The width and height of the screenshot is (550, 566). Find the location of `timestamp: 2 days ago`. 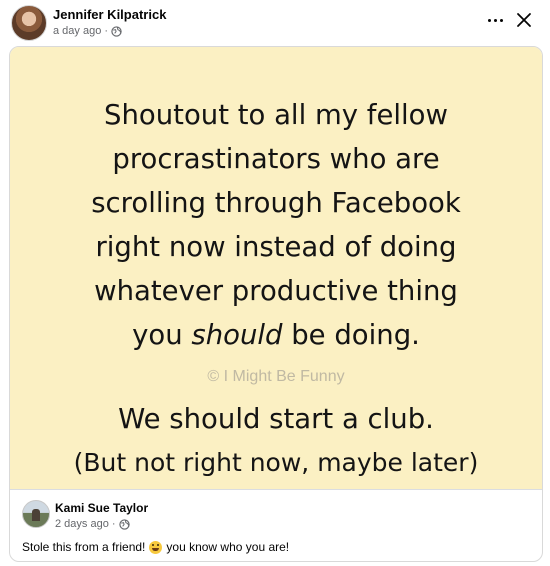

timestamp: 2 days ago is located at coordinates (82, 524).